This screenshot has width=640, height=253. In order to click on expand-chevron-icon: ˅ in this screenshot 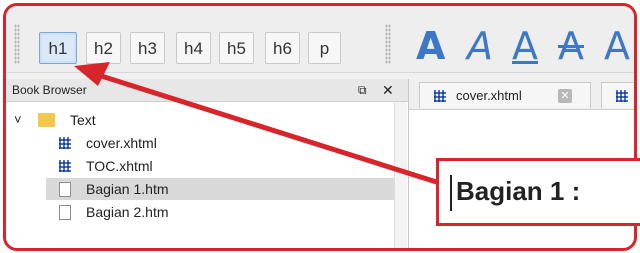, I will do `click(18, 120)`.